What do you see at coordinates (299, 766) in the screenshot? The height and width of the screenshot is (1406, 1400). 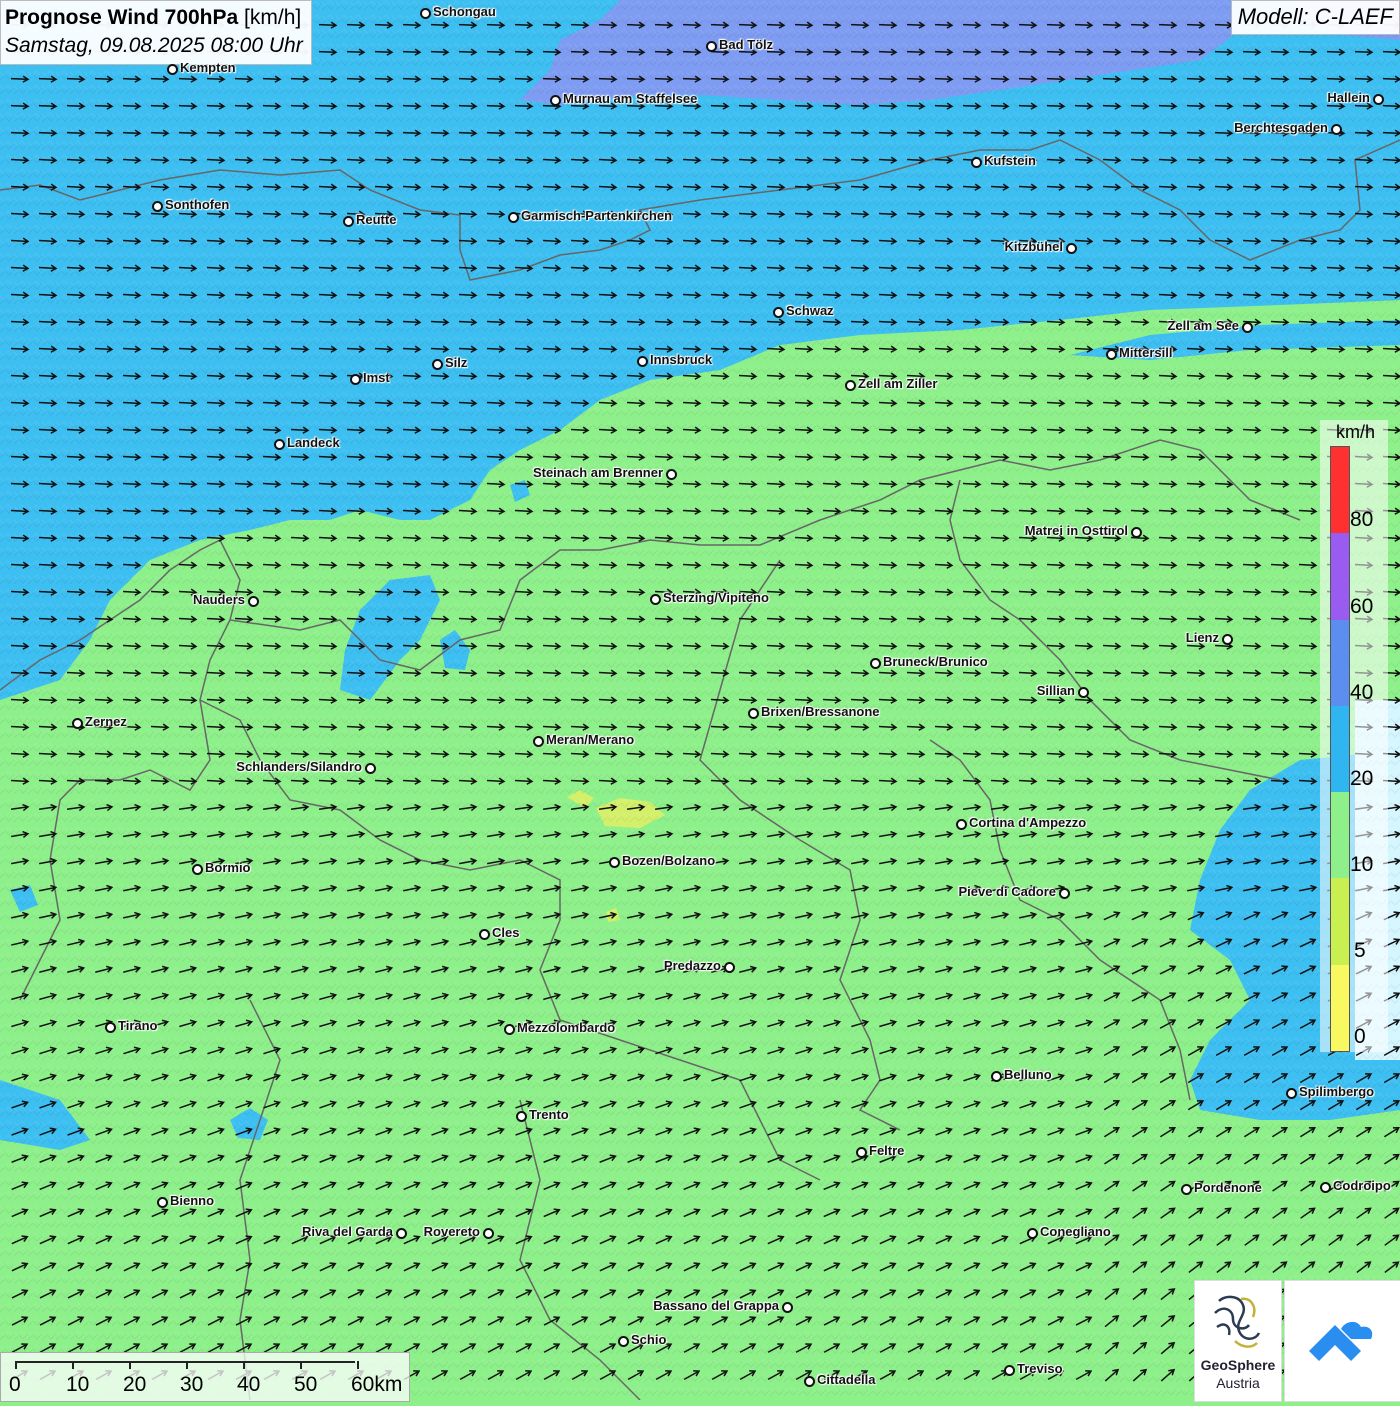 I see `city-label: Schlanders/Silandro` at bounding box center [299, 766].